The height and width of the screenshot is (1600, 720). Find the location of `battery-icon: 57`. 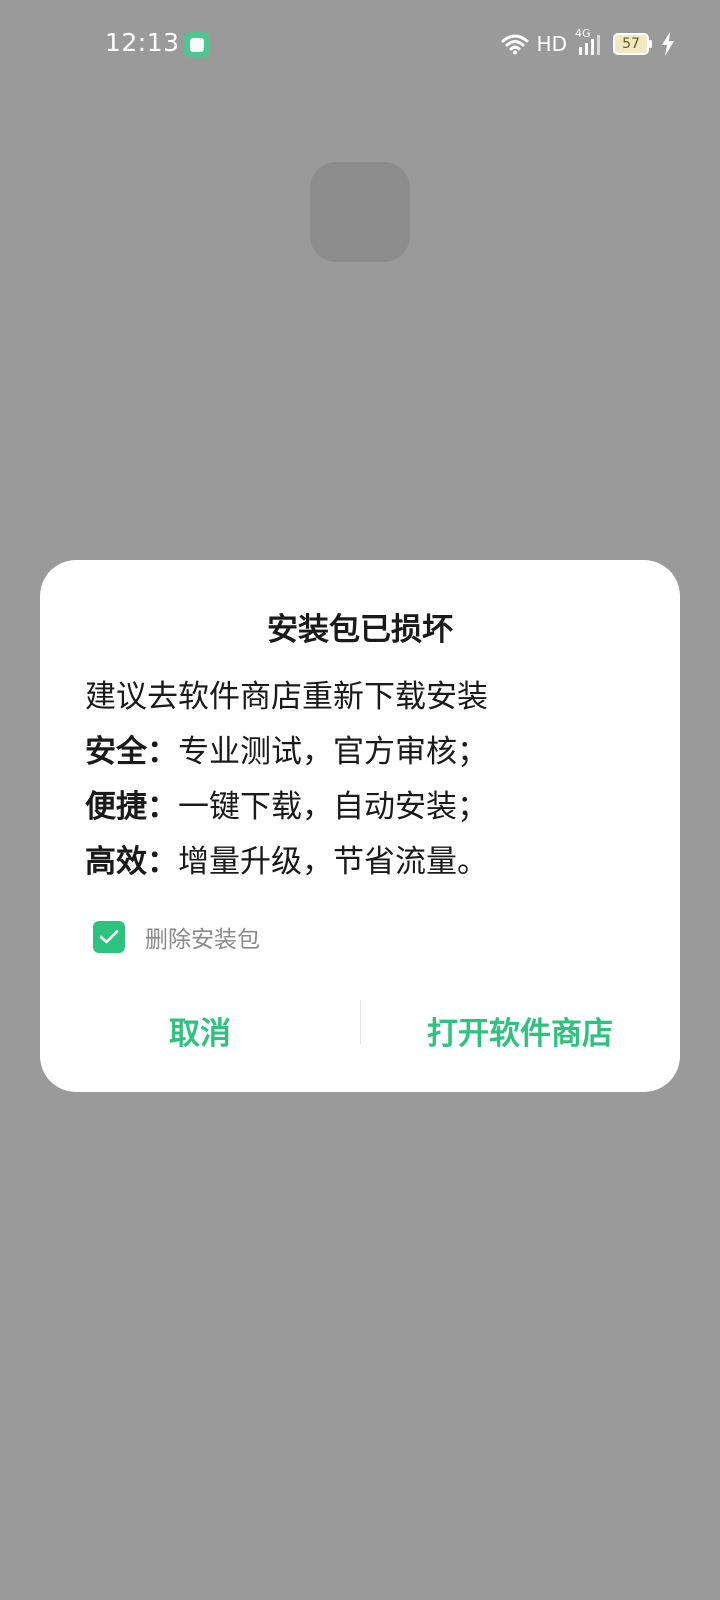

battery-icon: 57 is located at coordinates (632, 44).